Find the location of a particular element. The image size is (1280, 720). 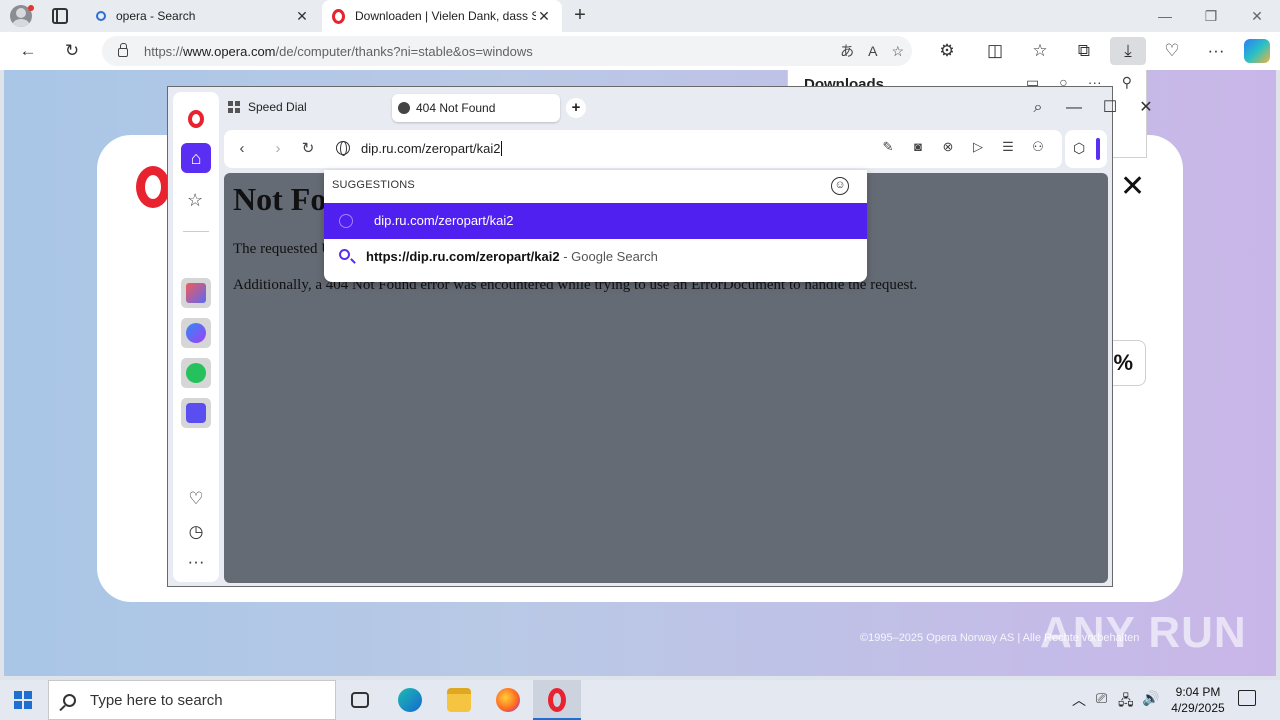

back-arrow-icon: ← is located at coordinates (28, 51).